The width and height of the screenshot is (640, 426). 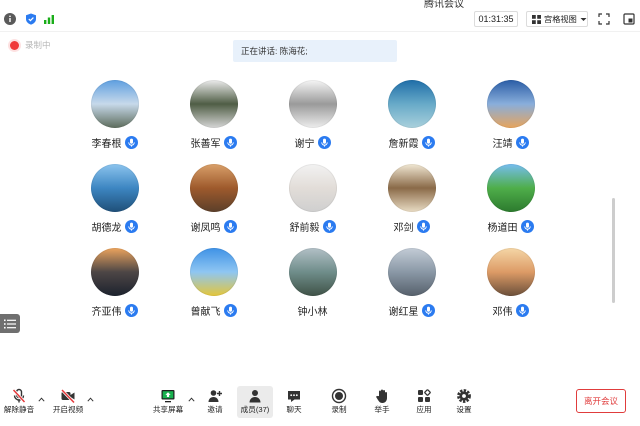 I want to click on info-icon, so click(x=10, y=19).